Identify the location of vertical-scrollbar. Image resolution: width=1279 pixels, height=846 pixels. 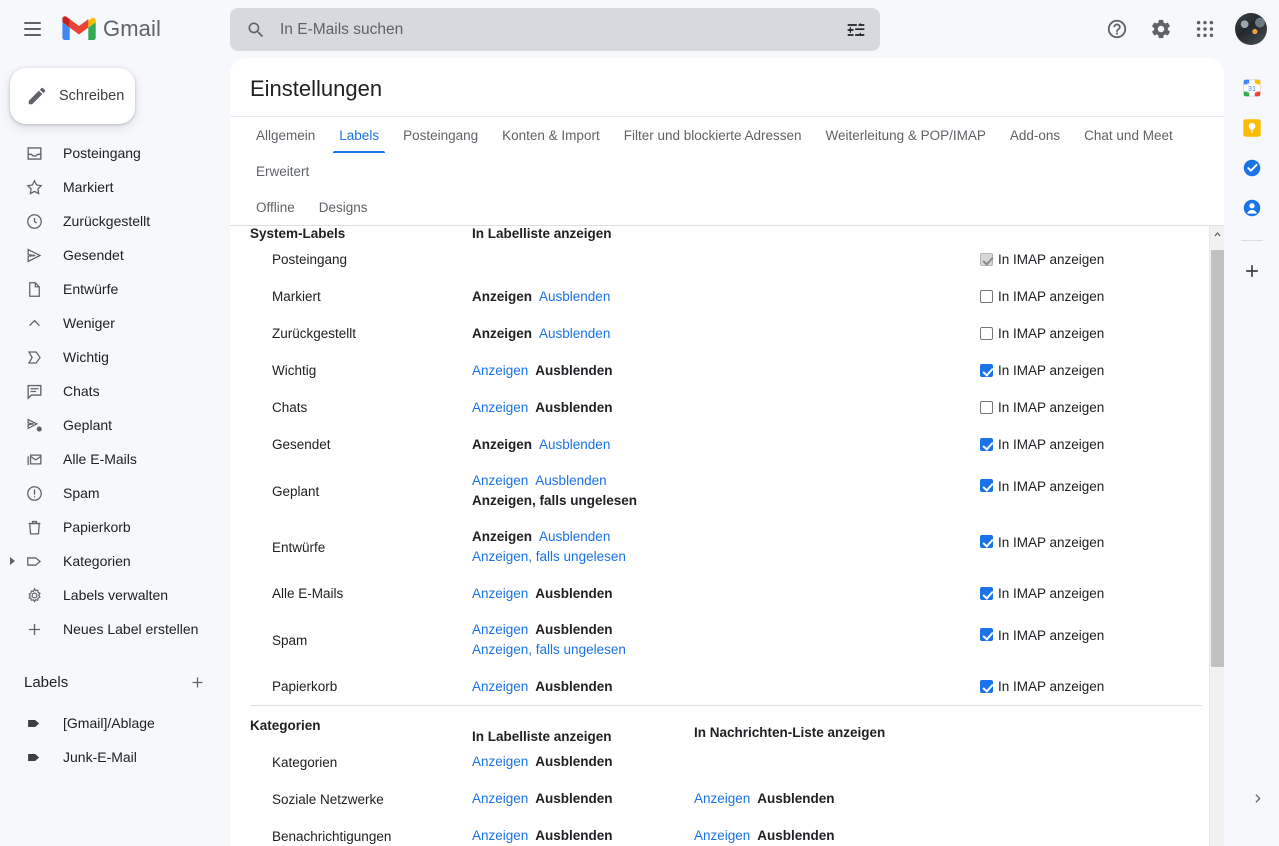
(1216, 536).